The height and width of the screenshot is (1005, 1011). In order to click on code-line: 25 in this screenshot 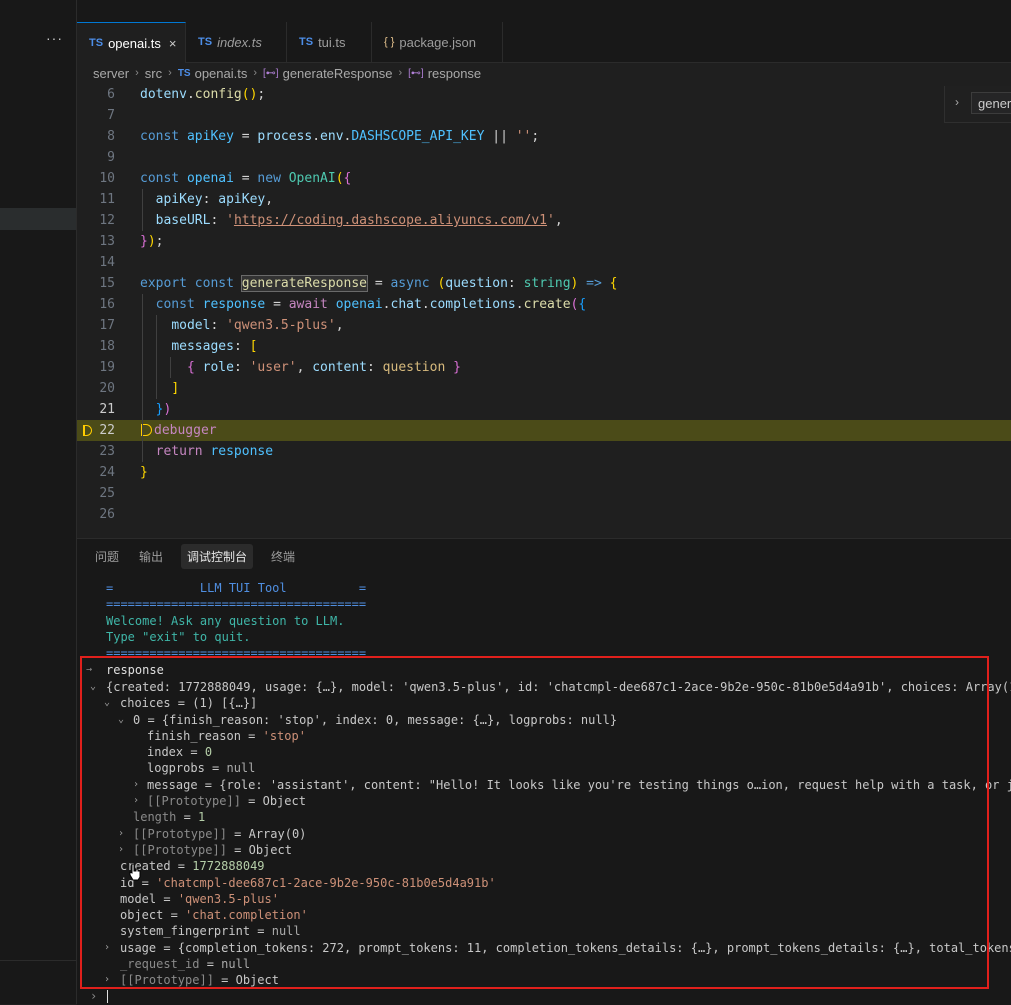, I will do `click(107, 493)`.